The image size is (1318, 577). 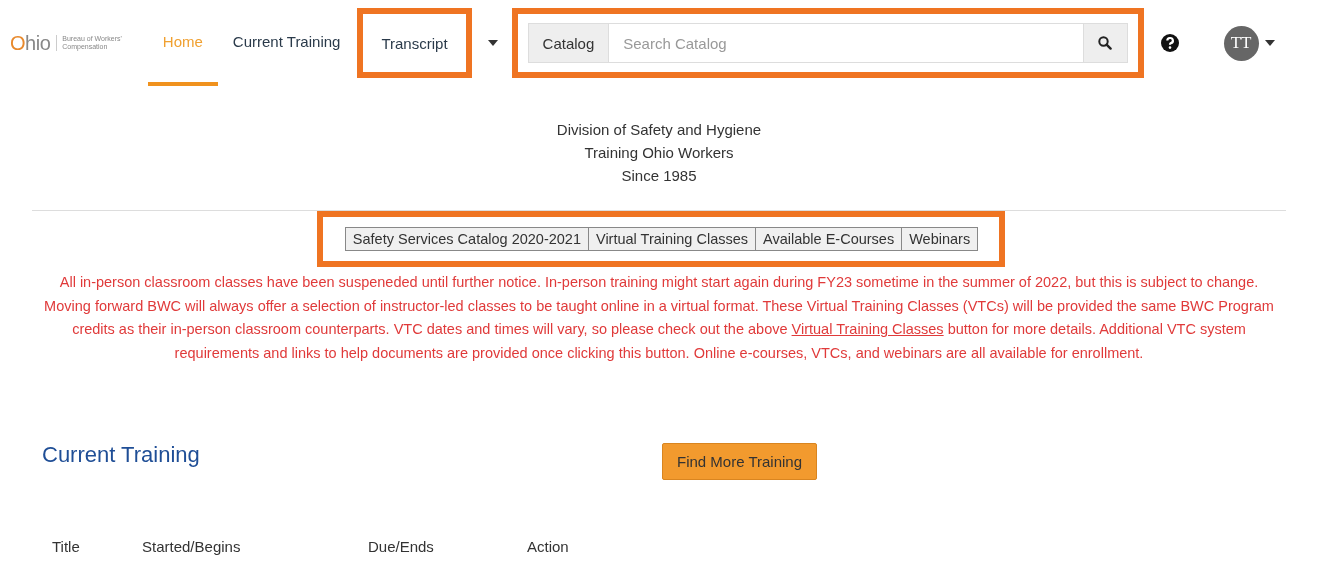 I want to click on quick-link-button: Safety Services Catalog 2020-2021, so click(x=466, y=239).